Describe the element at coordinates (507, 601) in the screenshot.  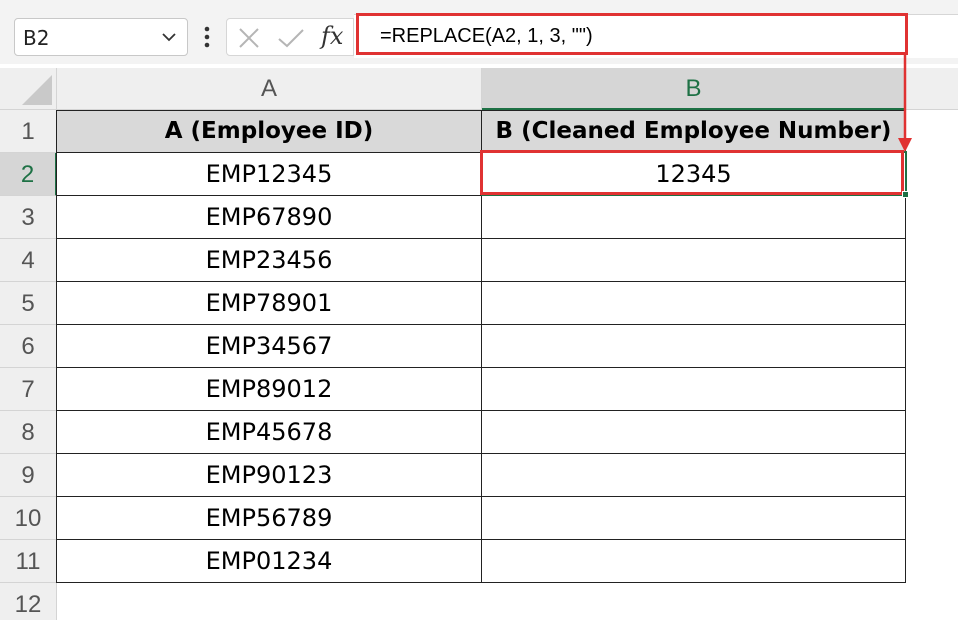
I see `empty-row` at that location.